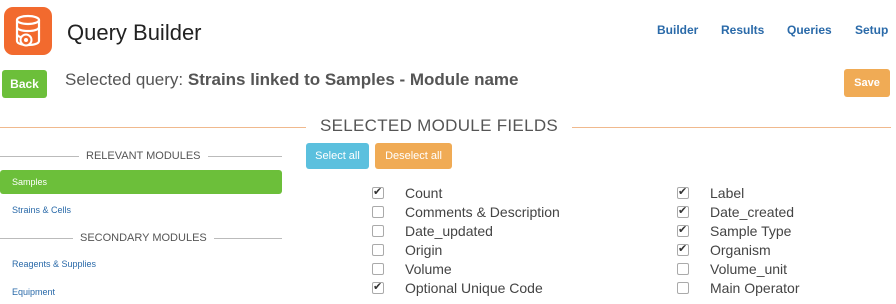 The height and width of the screenshot is (304, 896). I want to click on query-prefix: Selected query:, so click(124, 79).